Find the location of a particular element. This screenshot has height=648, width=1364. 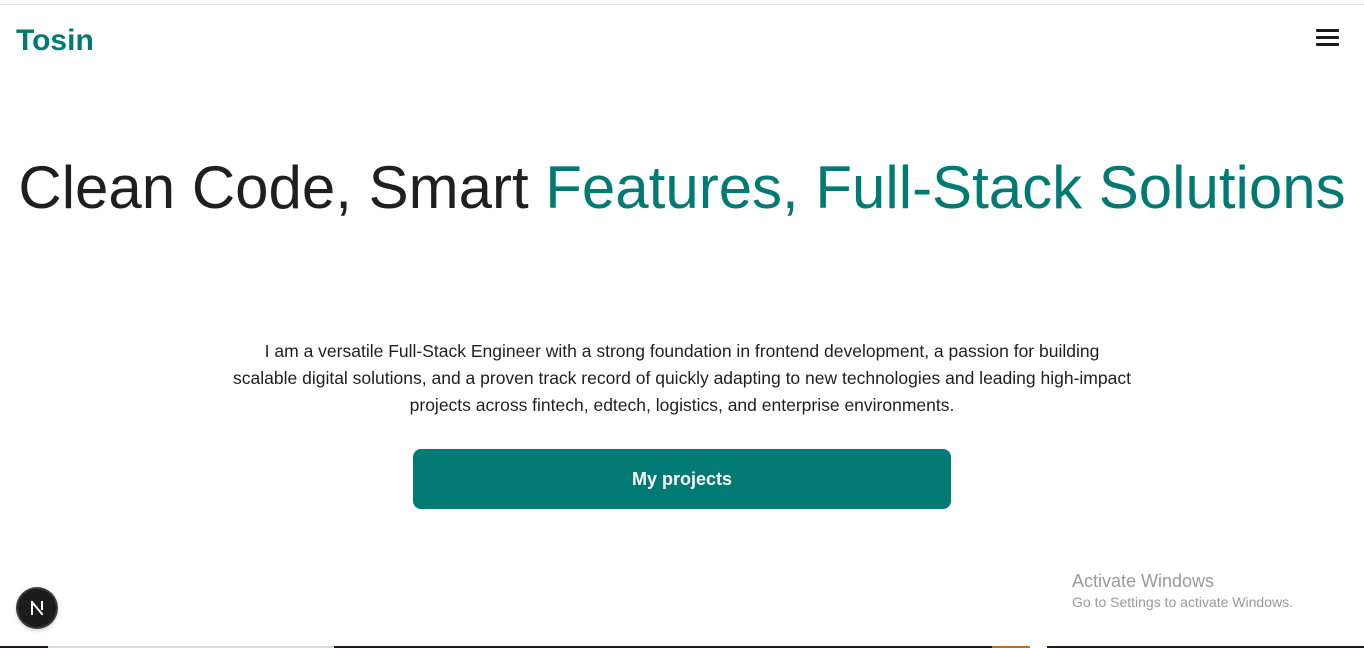

hero-title-plain: Clean Code, Smart is located at coordinates (282, 187).